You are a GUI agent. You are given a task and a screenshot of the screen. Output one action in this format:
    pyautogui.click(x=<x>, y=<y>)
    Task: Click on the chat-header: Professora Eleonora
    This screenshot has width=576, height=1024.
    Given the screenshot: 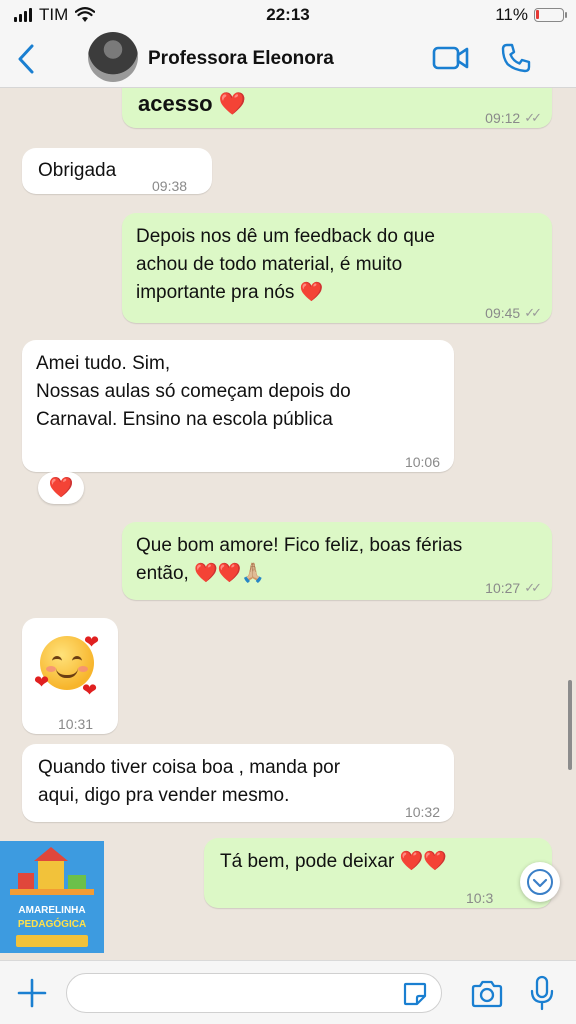 What is the action you would take?
    pyautogui.click(x=288, y=59)
    